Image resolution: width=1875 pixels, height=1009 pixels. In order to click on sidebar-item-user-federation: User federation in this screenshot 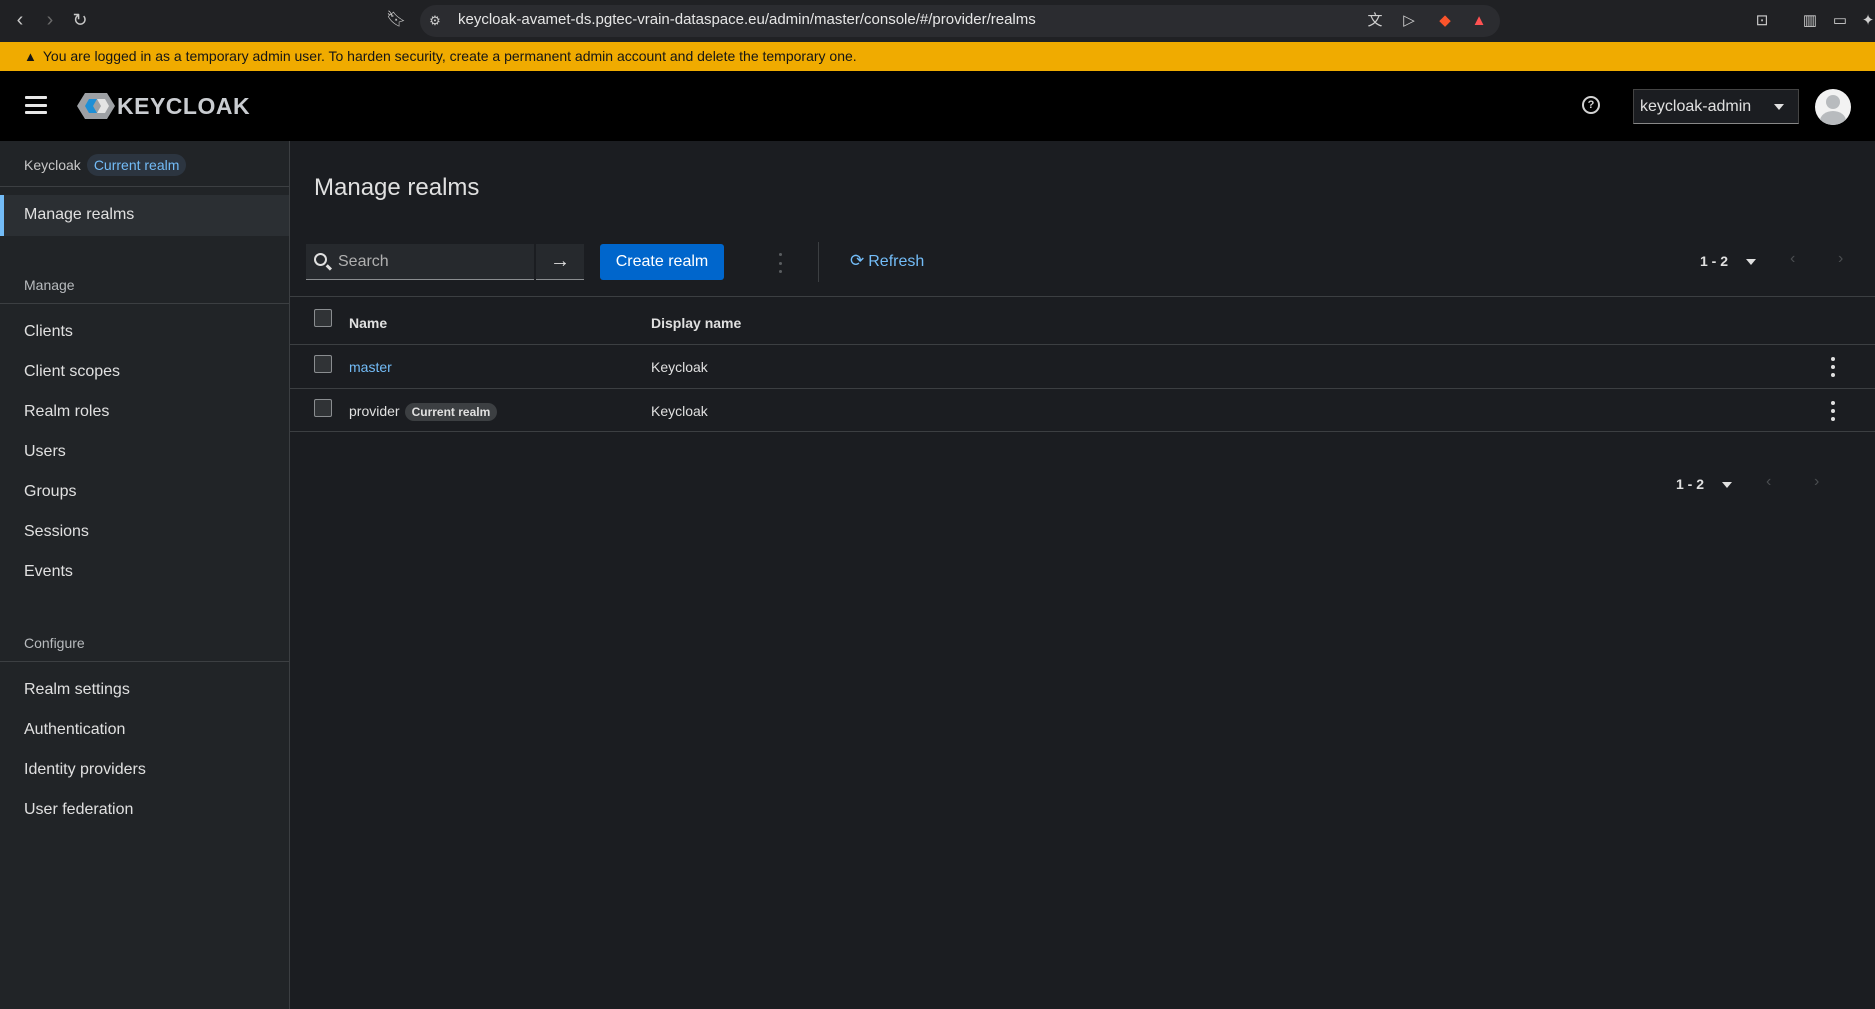, I will do `click(78, 810)`.